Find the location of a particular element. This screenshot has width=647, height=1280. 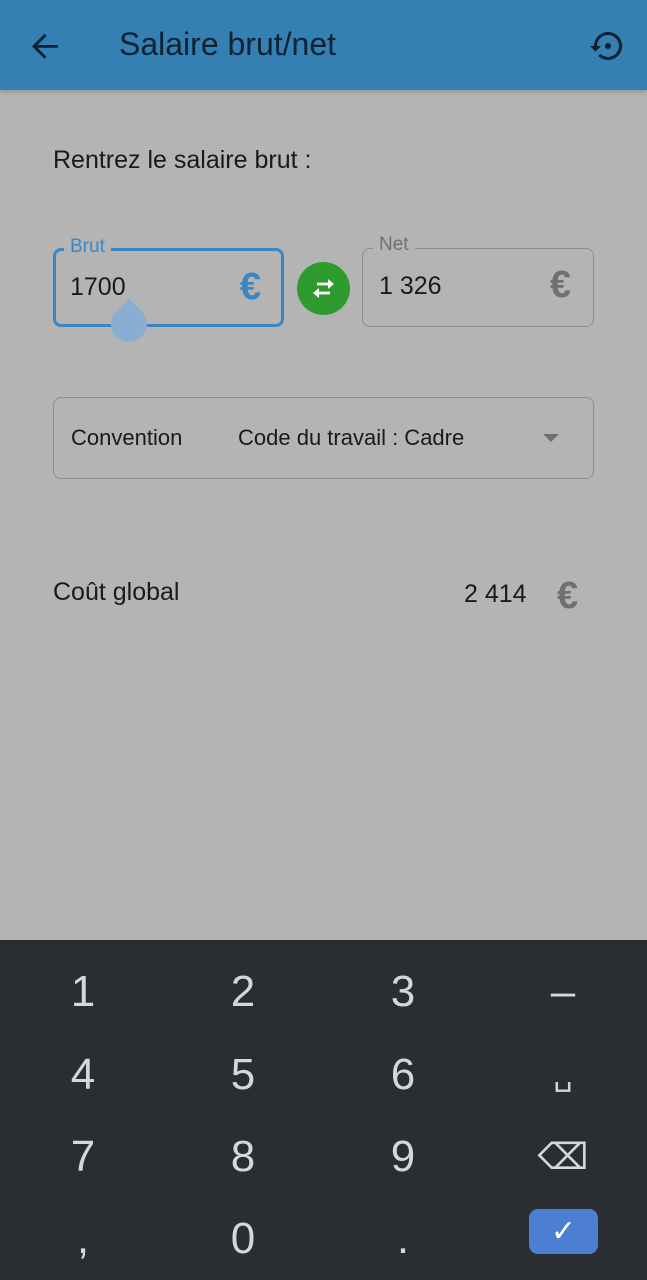

history-icon is located at coordinates (606, 46).